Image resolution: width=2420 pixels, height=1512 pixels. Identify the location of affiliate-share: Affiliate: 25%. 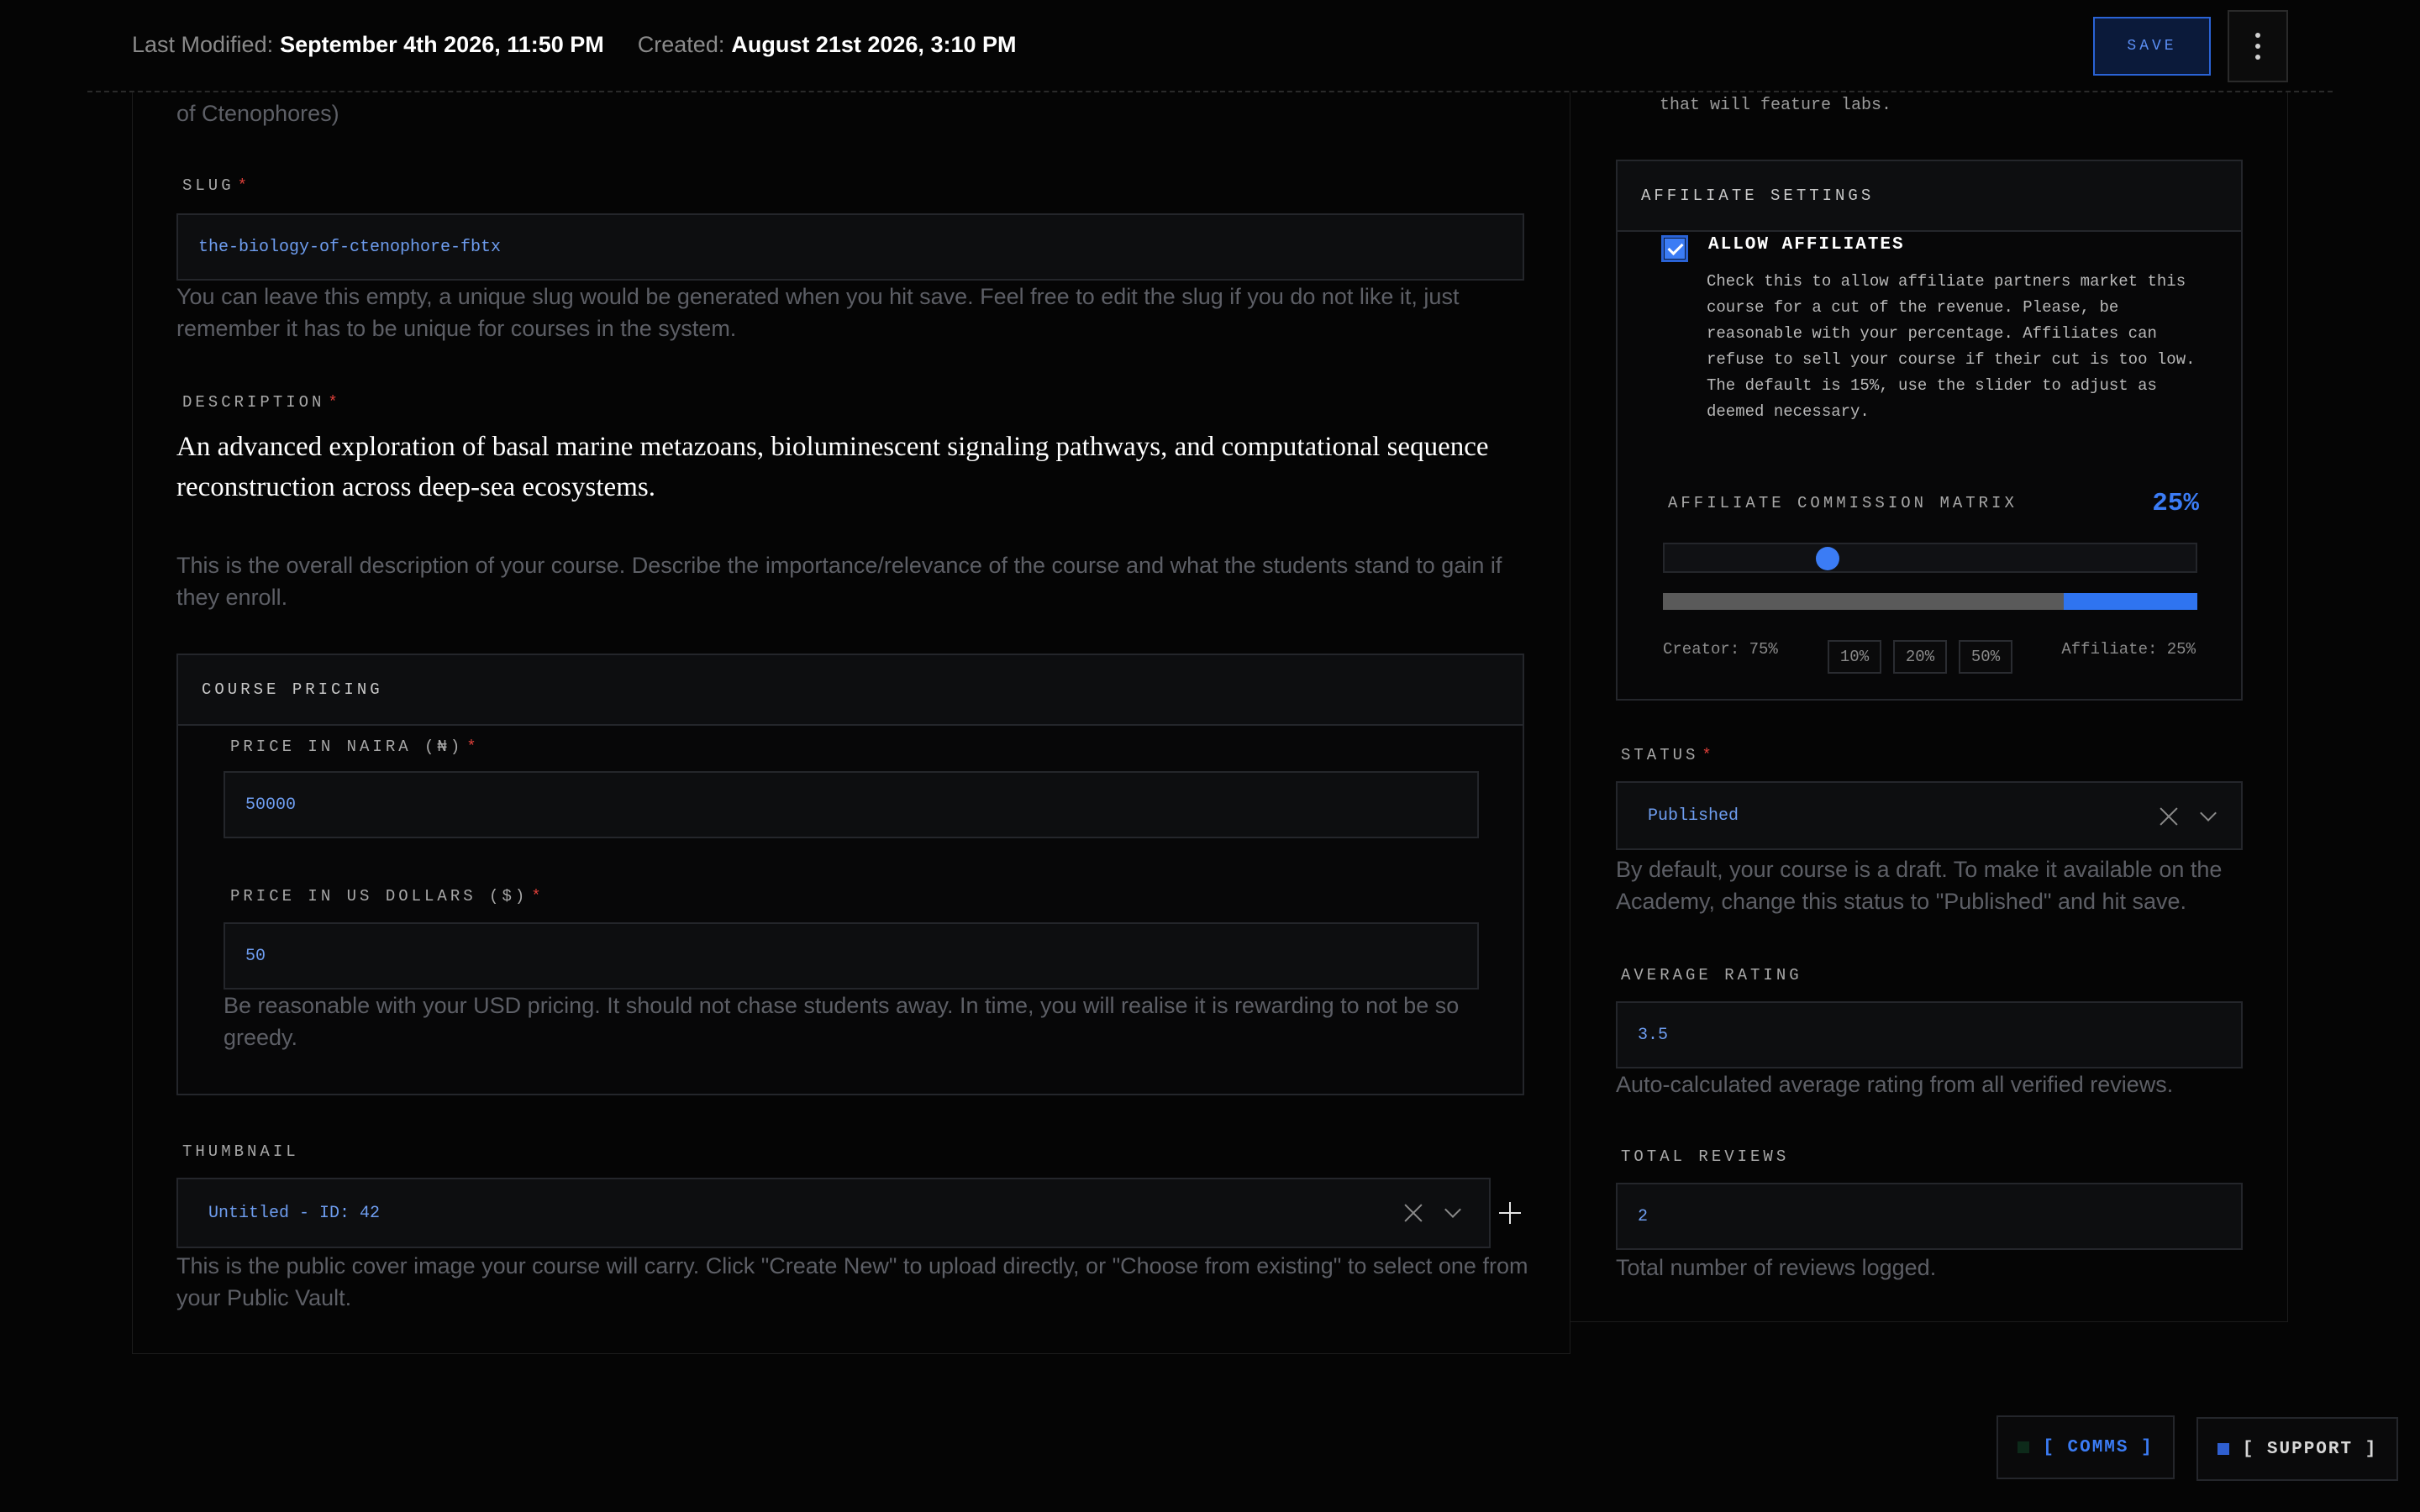
(2128, 649).